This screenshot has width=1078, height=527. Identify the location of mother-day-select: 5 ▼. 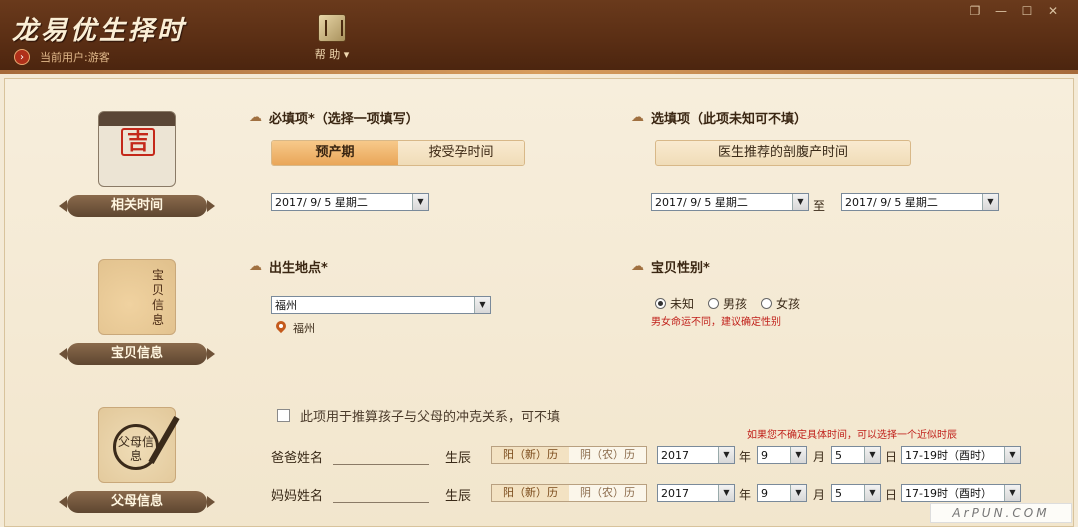
(856, 493).